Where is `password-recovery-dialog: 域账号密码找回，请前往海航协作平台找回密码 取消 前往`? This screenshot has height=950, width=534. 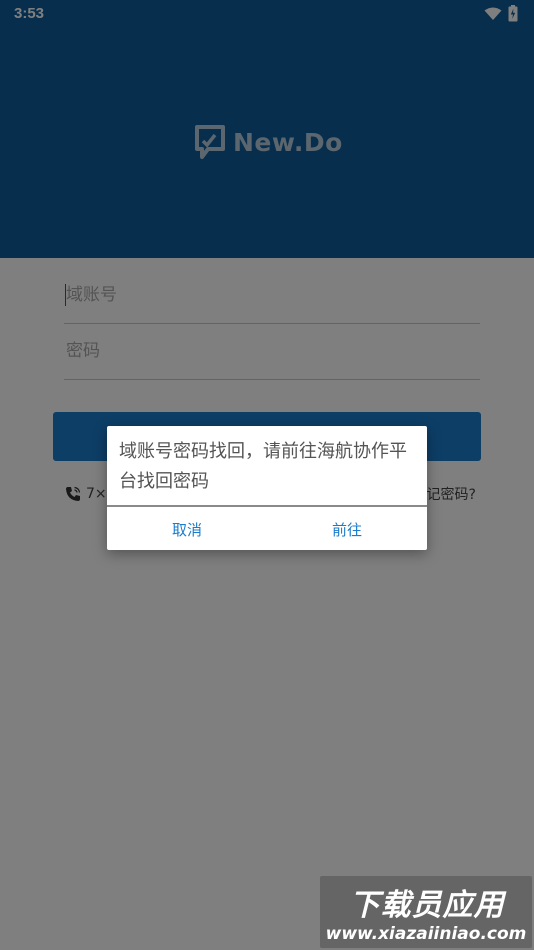 password-recovery-dialog: 域账号密码找回，请前往海航协作平台找回密码 取消 前往 is located at coordinates (267, 488).